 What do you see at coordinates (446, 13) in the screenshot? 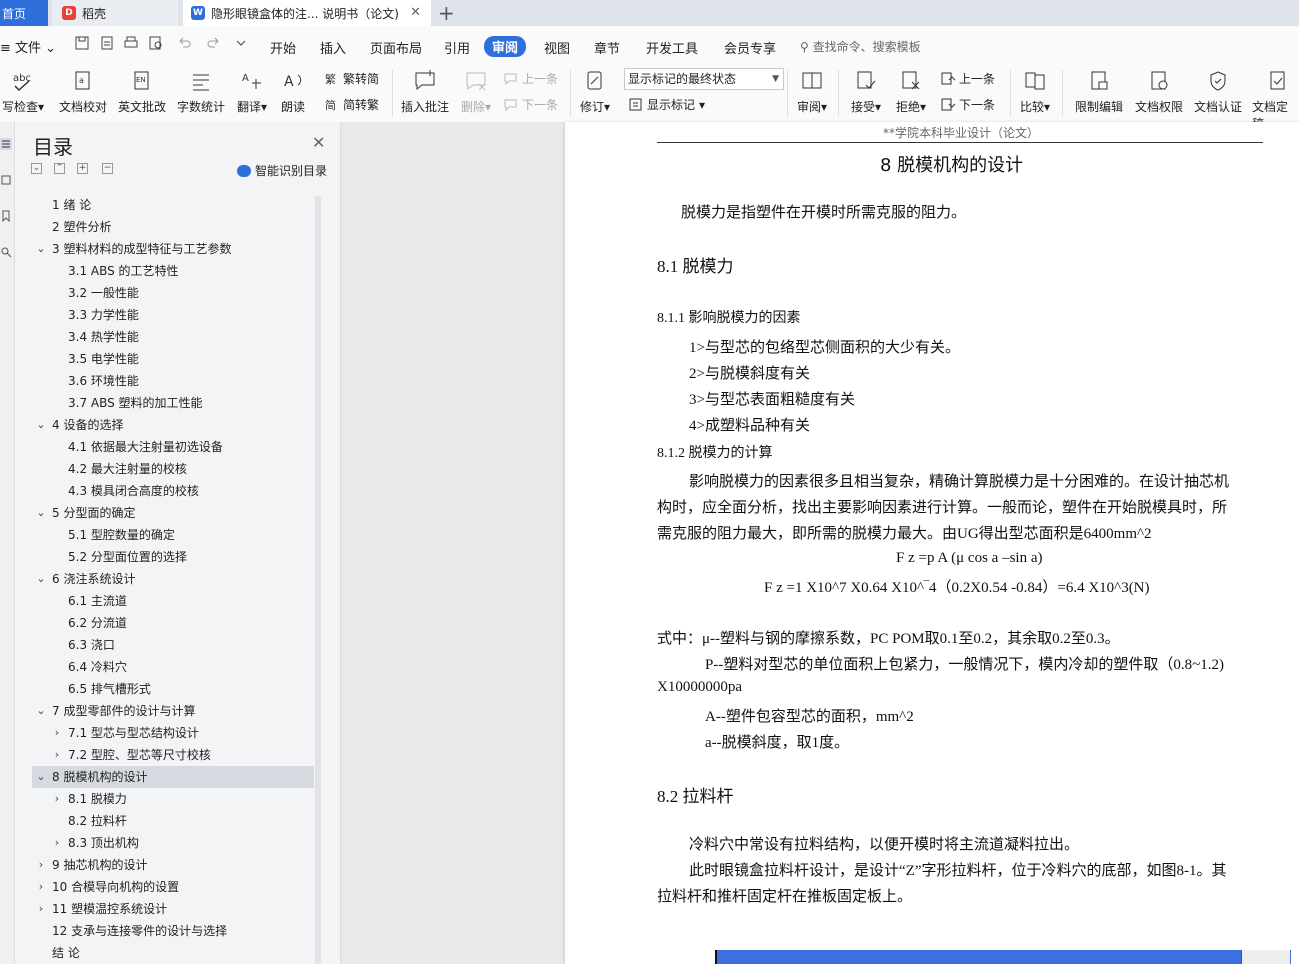
I see `new-tab-plus-icon: +` at bounding box center [446, 13].